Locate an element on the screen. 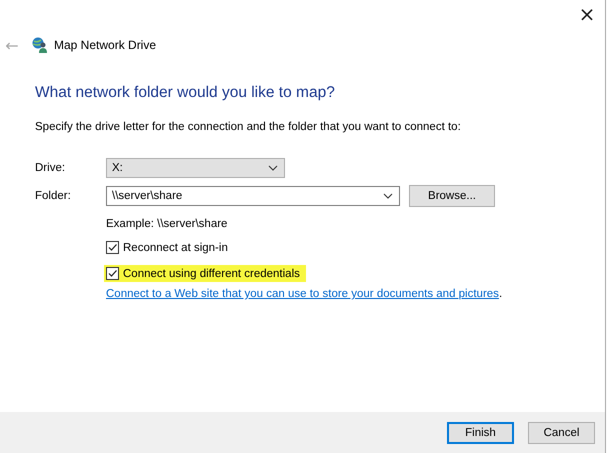  web-site-link: Connect to a Web site that you can use to store your documents and pictures is located at coordinates (302, 294).